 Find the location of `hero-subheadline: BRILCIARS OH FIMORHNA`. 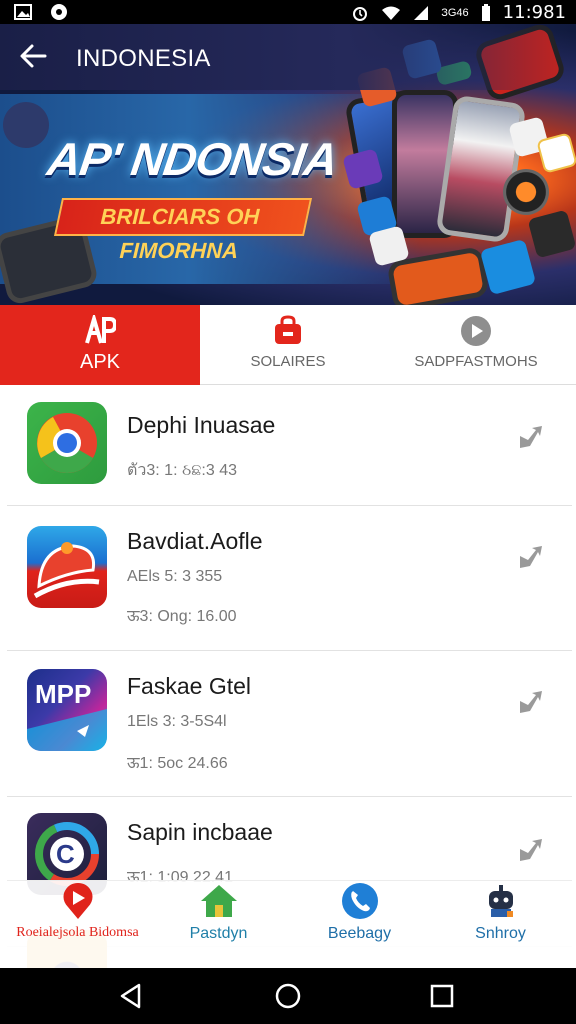

hero-subheadline: BRILCIARS OH FIMORHNA is located at coordinates (180, 233).